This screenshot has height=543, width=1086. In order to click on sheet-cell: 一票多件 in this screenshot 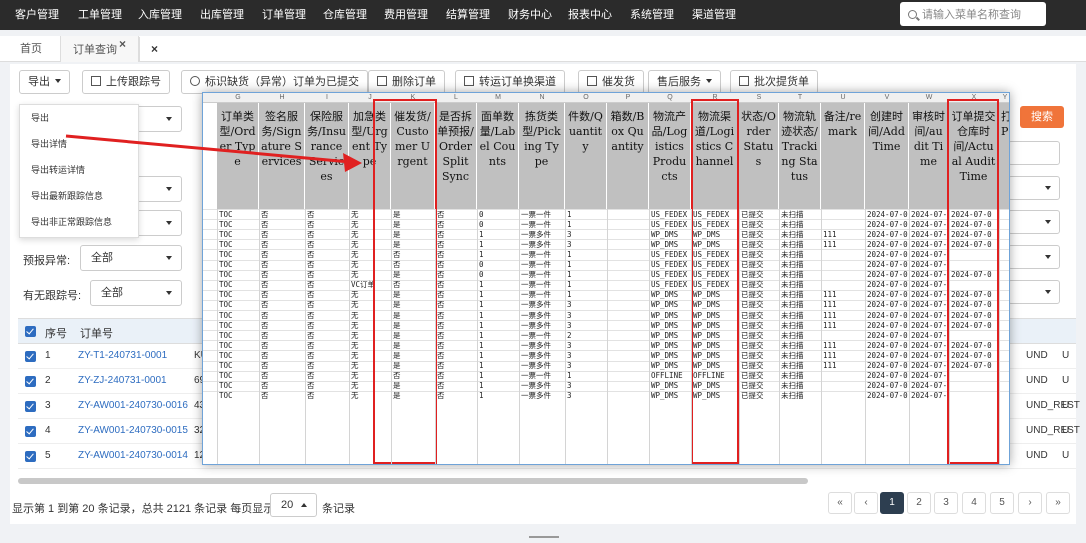, I will do `click(542, 234)`.